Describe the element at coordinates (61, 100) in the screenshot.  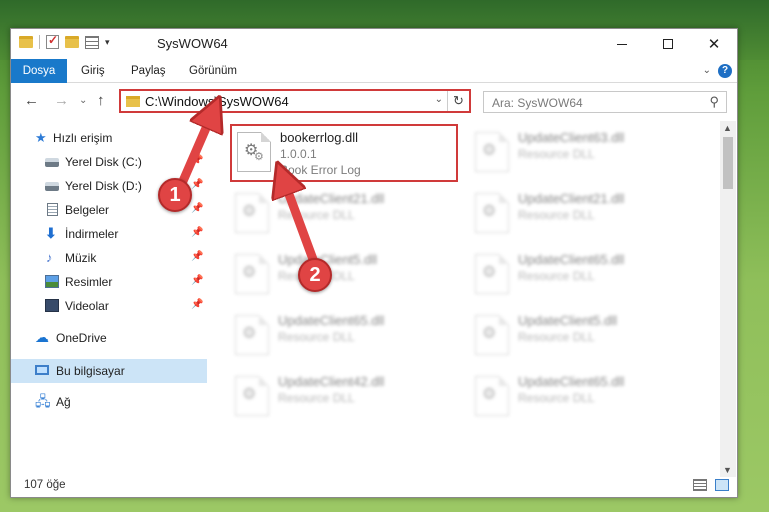
I see `forward-button: →` at that location.